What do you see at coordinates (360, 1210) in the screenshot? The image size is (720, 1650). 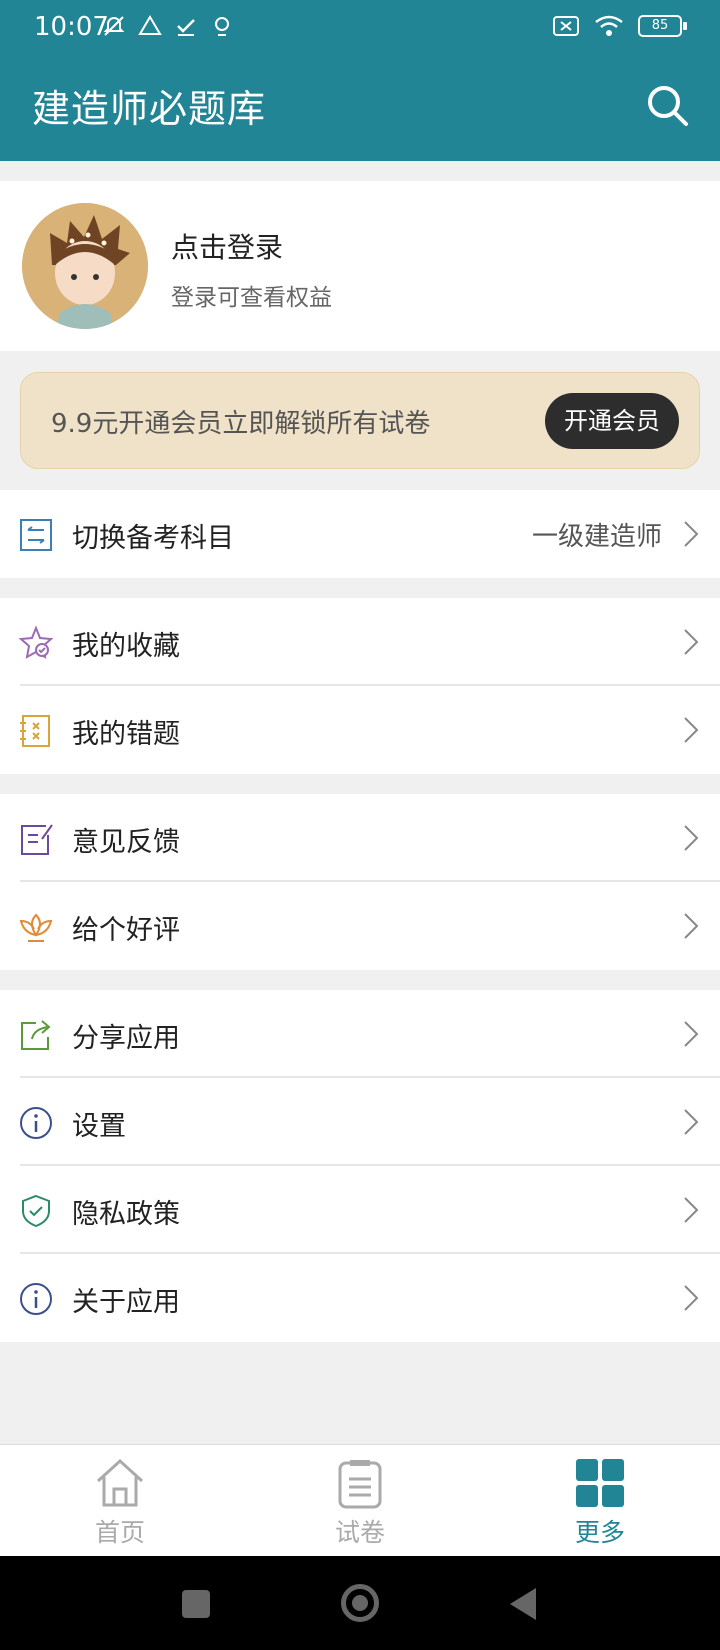 I see `menu-item-privacy: 隐私政策` at bounding box center [360, 1210].